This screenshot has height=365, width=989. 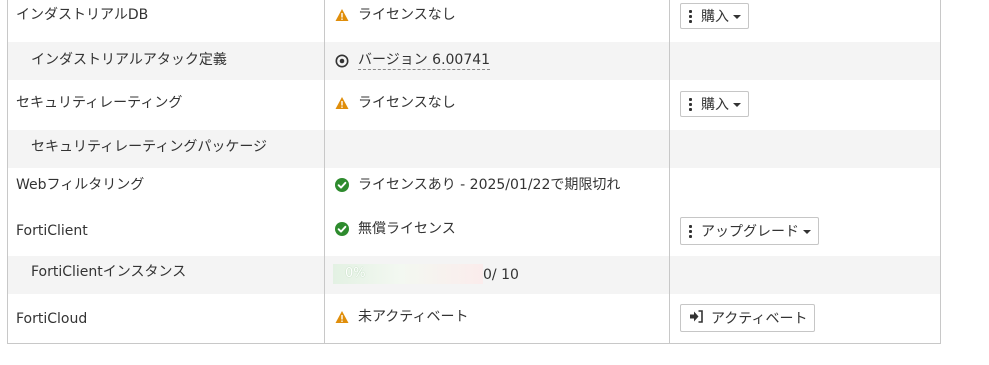 What do you see at coordinates (342, 61) in the screenshot?
I see `version-circle-icon` at bounding box center [342, 61].